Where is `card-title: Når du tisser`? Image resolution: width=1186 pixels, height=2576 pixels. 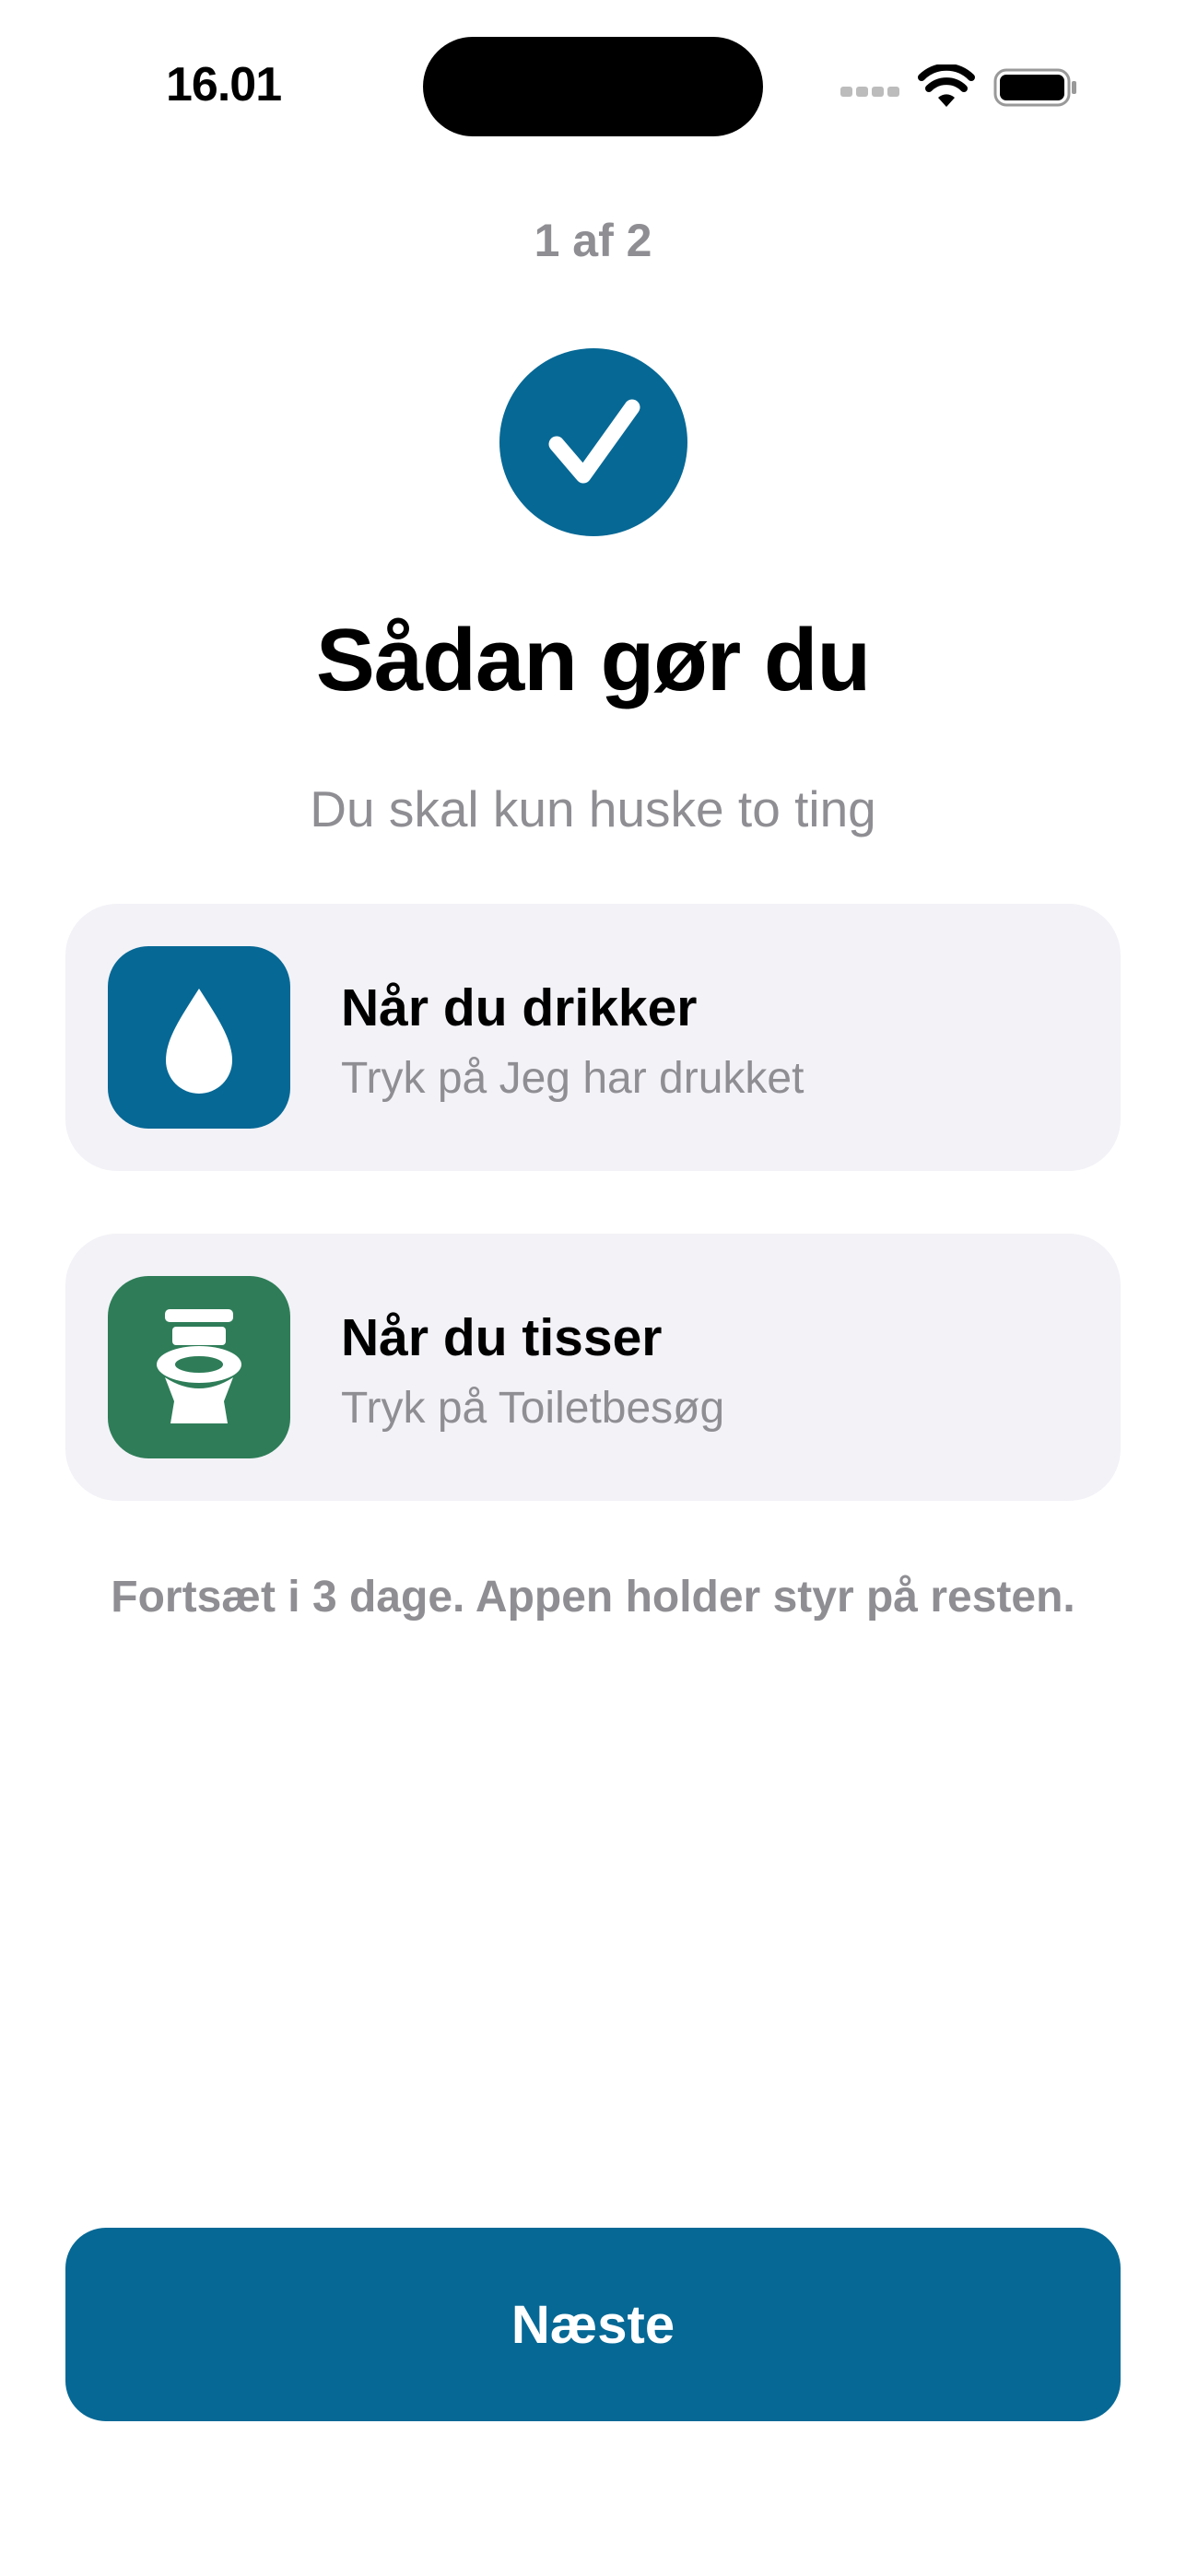 card-title: Når du tisser is located at coordinates (502, 1337).